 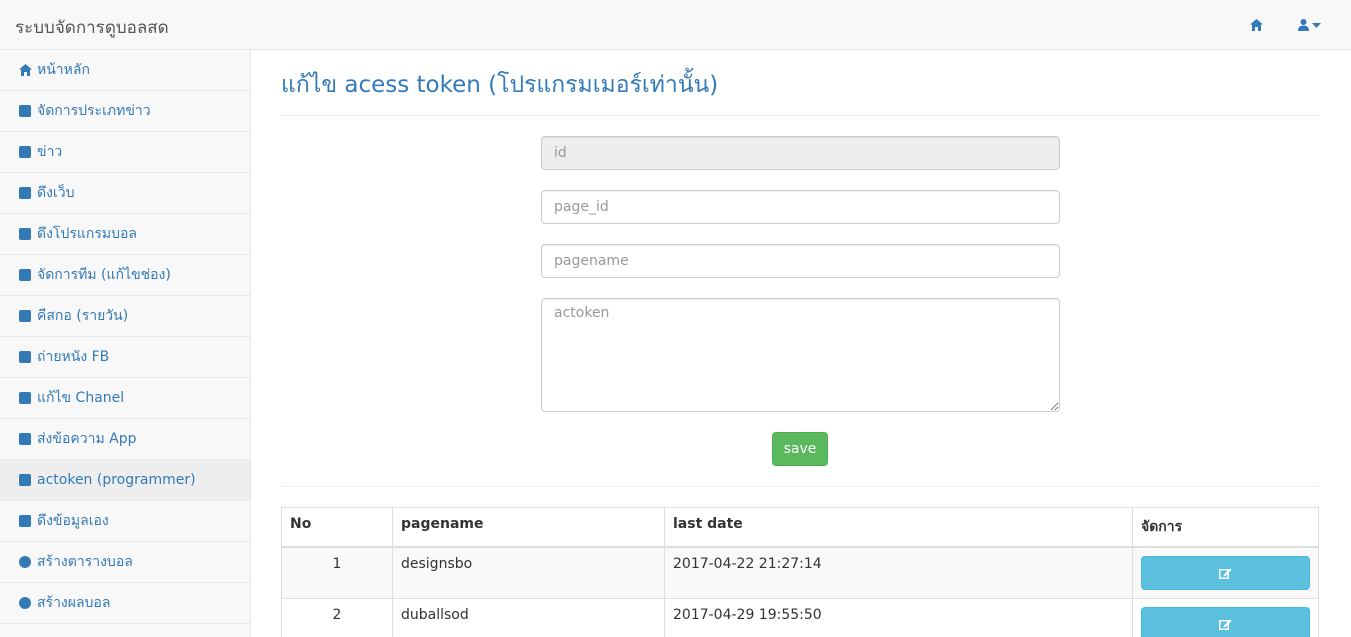 What do you see at coordinates (800, 486) in the screenshot?
I see `divider` at bounding box center [800, 486].